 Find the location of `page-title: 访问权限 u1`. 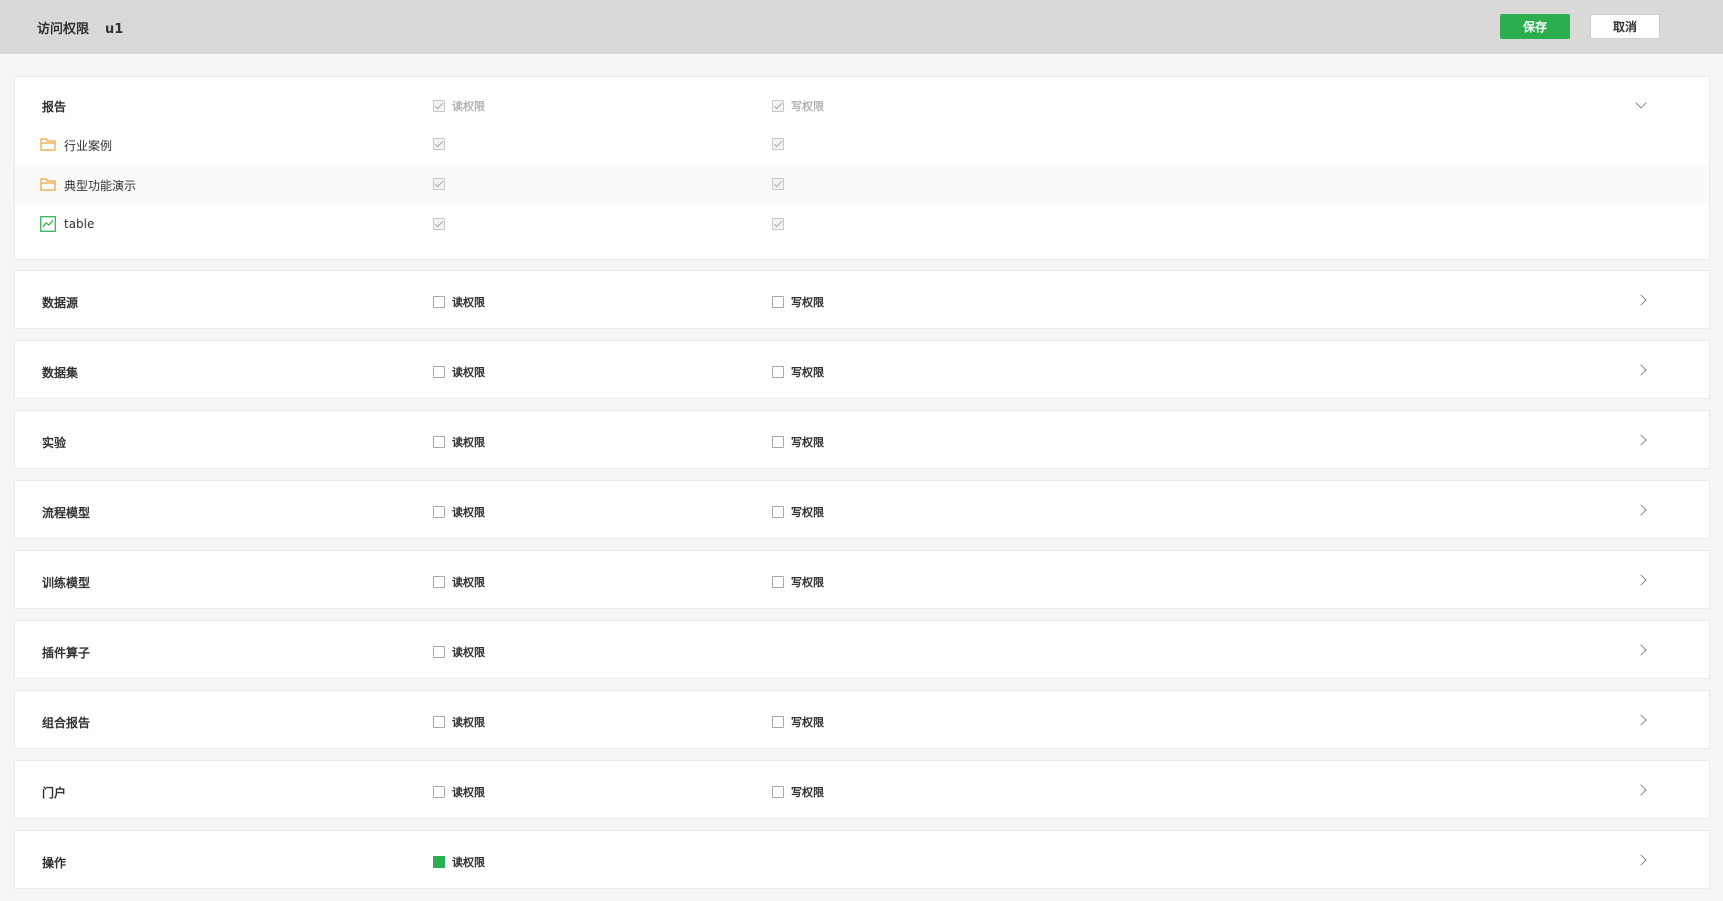

page-title: 访问权限 u1 is located at coordinates (80, 27).